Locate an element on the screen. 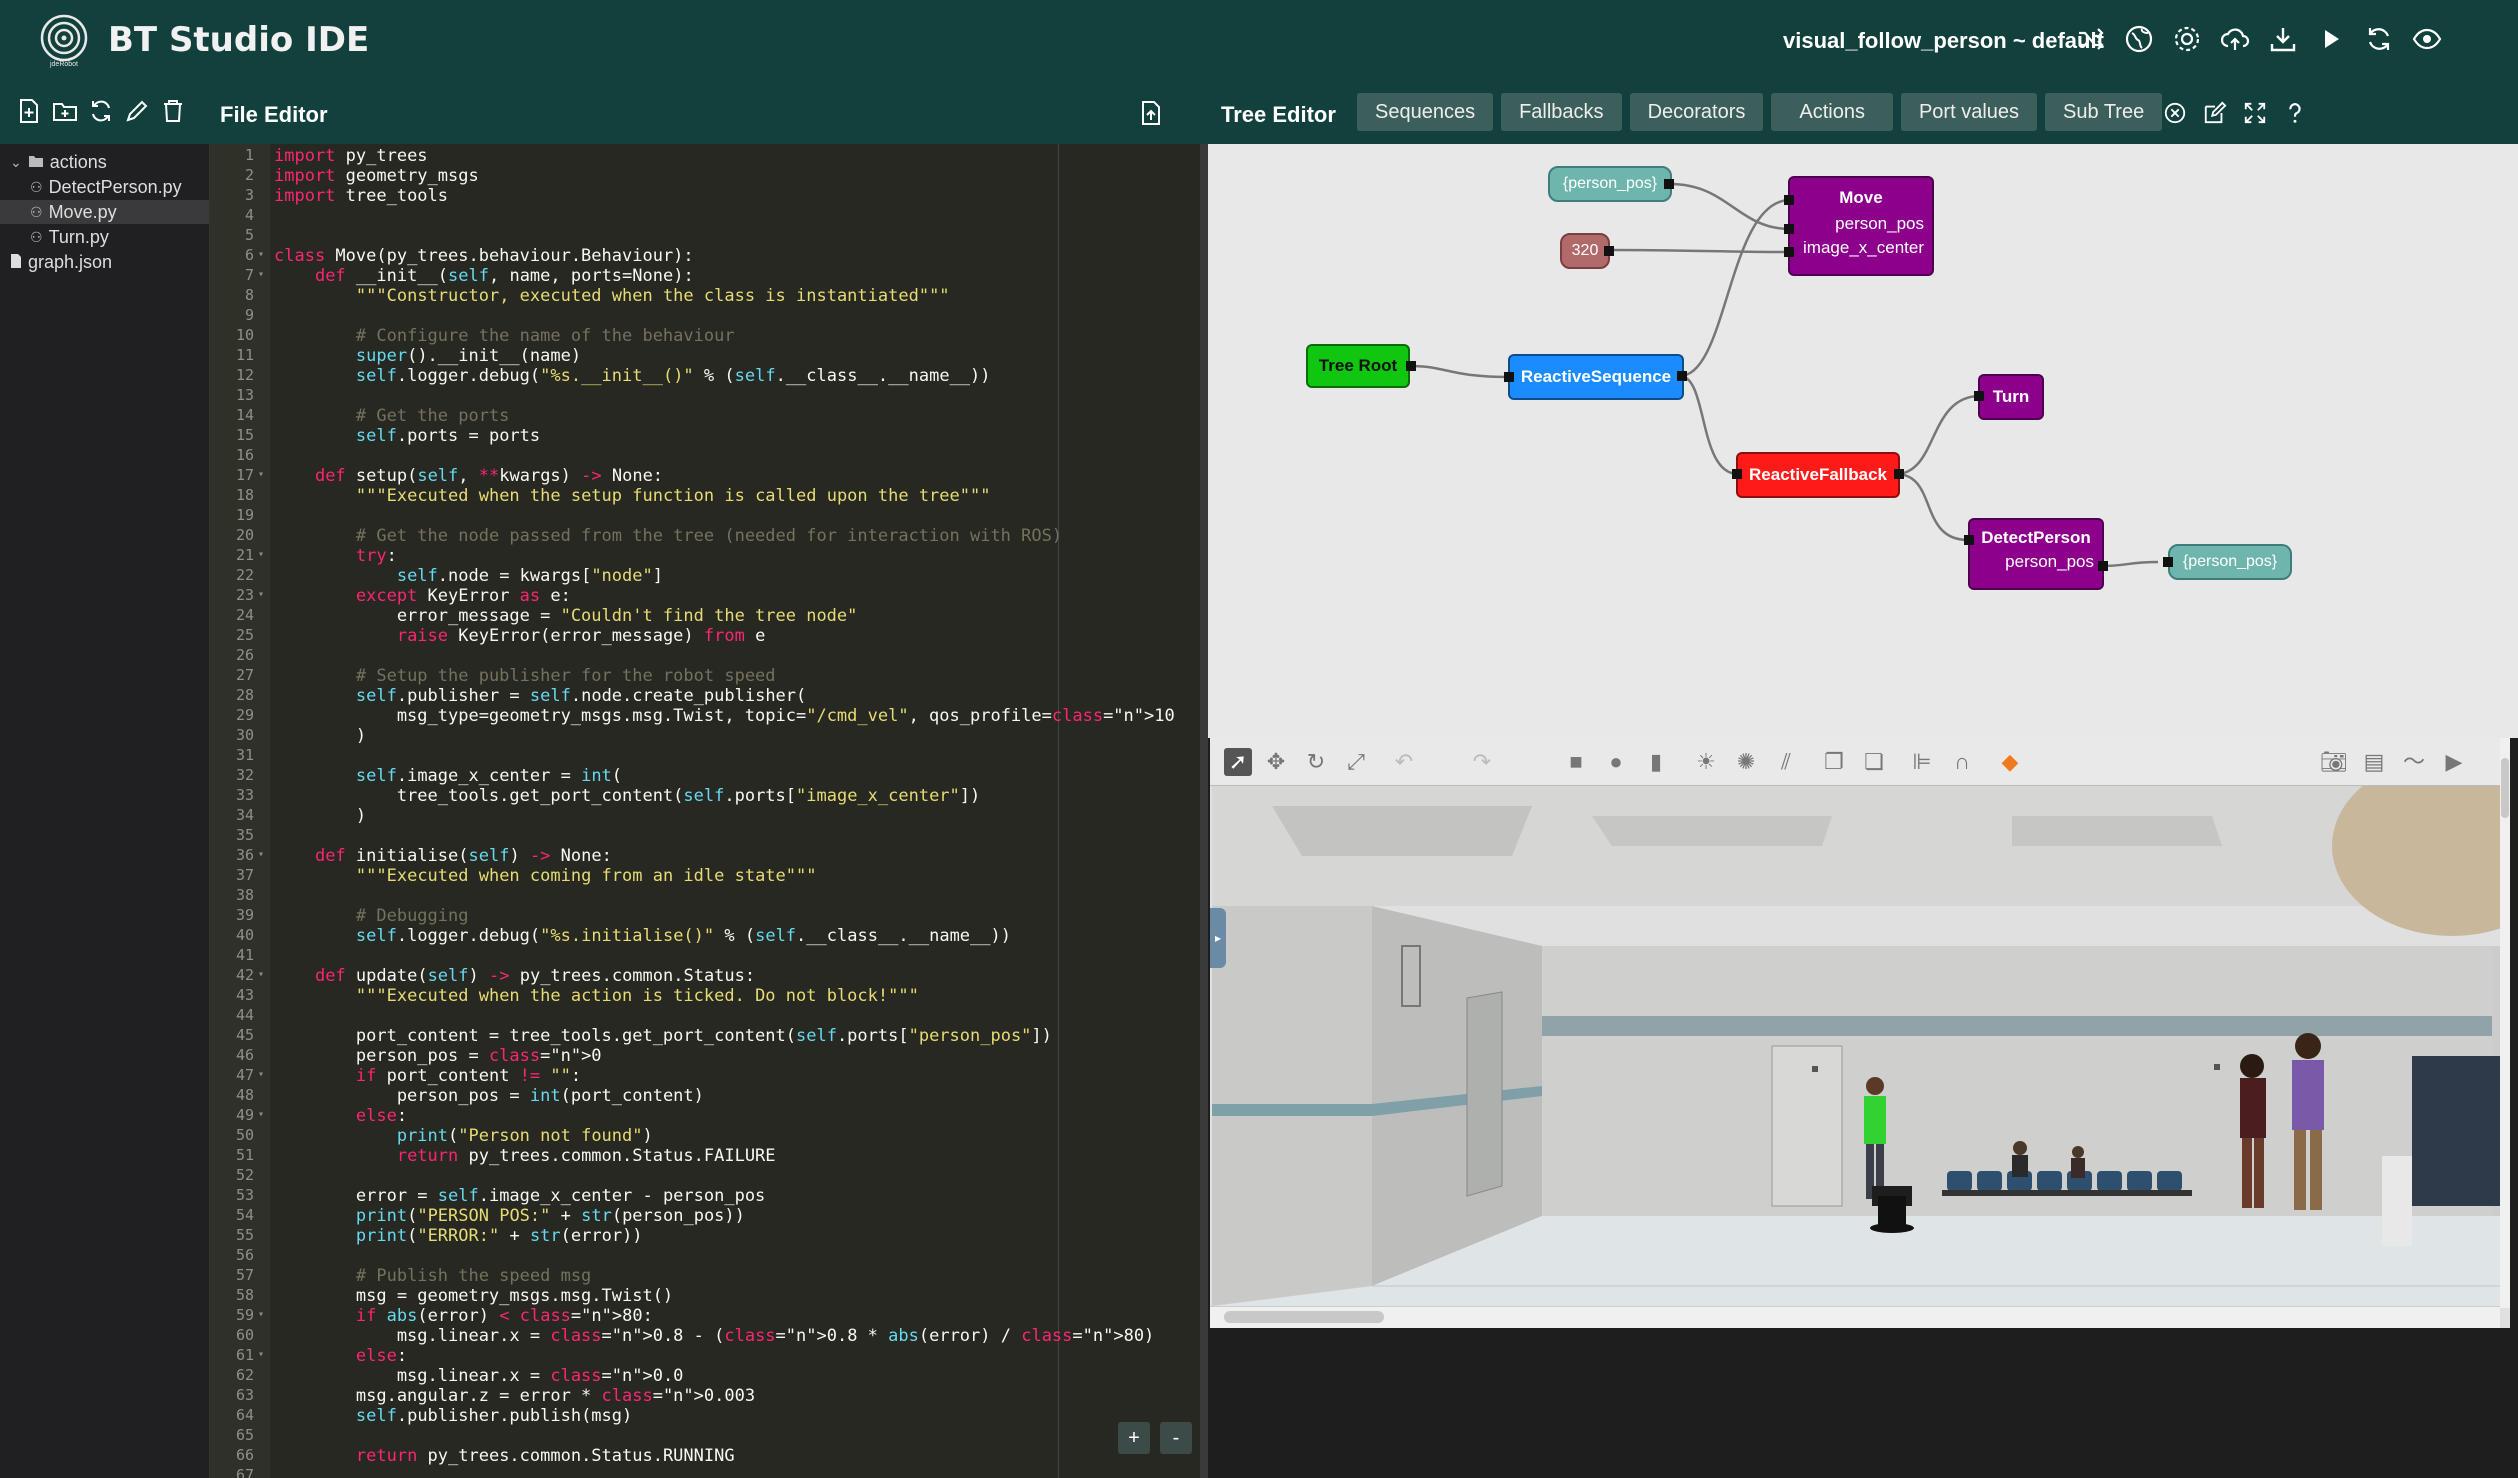  blackboard-node-person-pos-in: {person_pos} is located at coordinates (1610, 184).